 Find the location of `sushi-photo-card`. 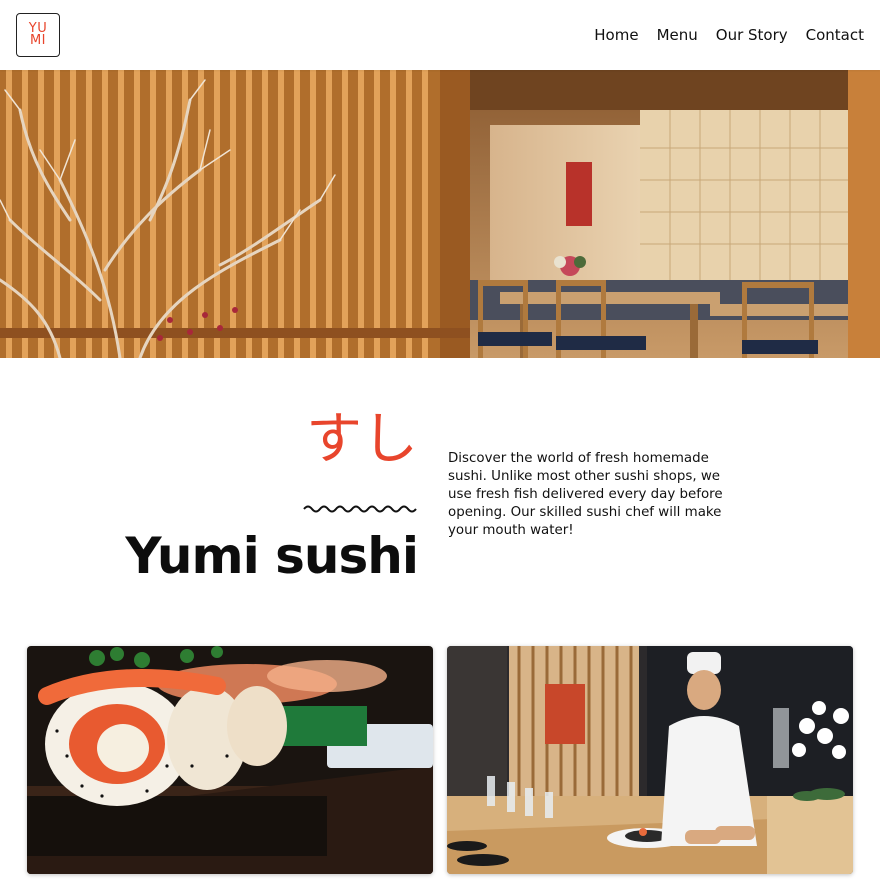

sushi-photo-card is located at coordinates (230, 760).